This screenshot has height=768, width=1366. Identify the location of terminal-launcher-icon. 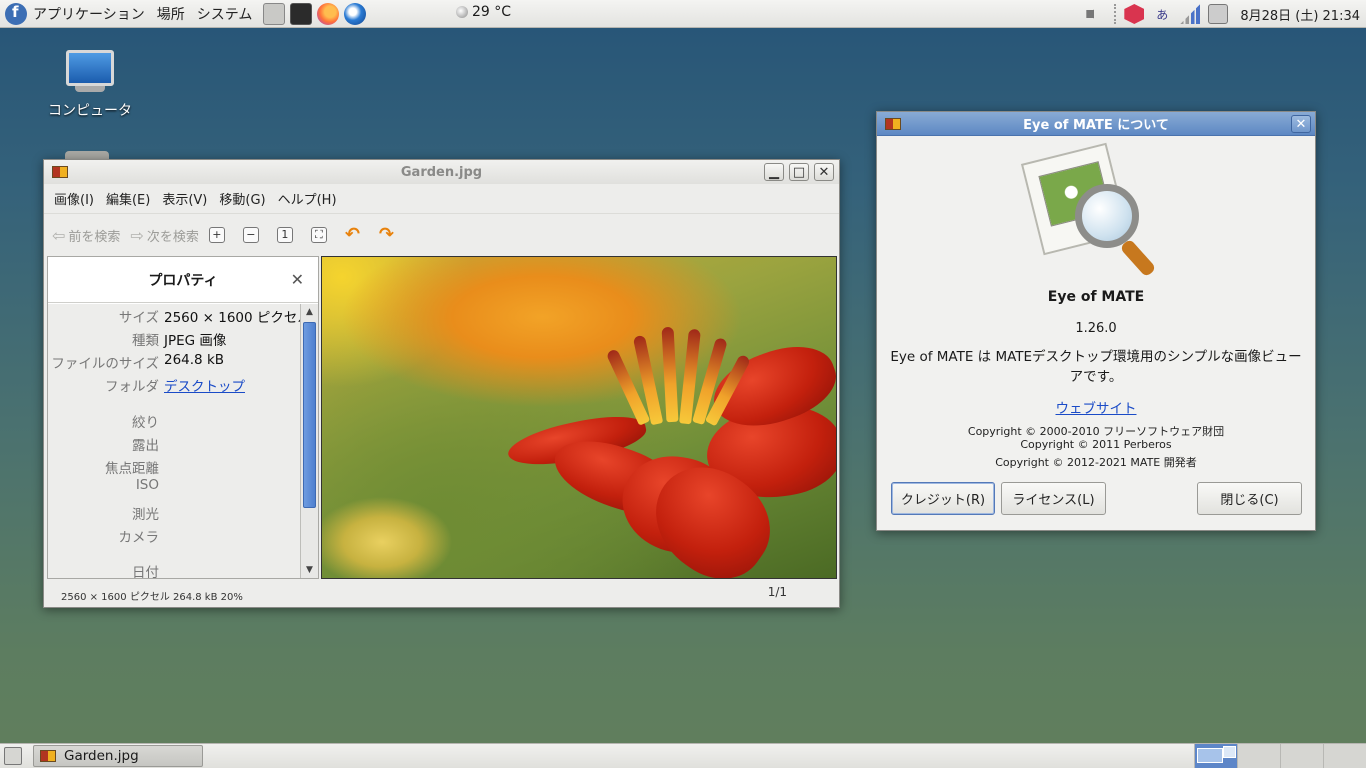
(301, 13).